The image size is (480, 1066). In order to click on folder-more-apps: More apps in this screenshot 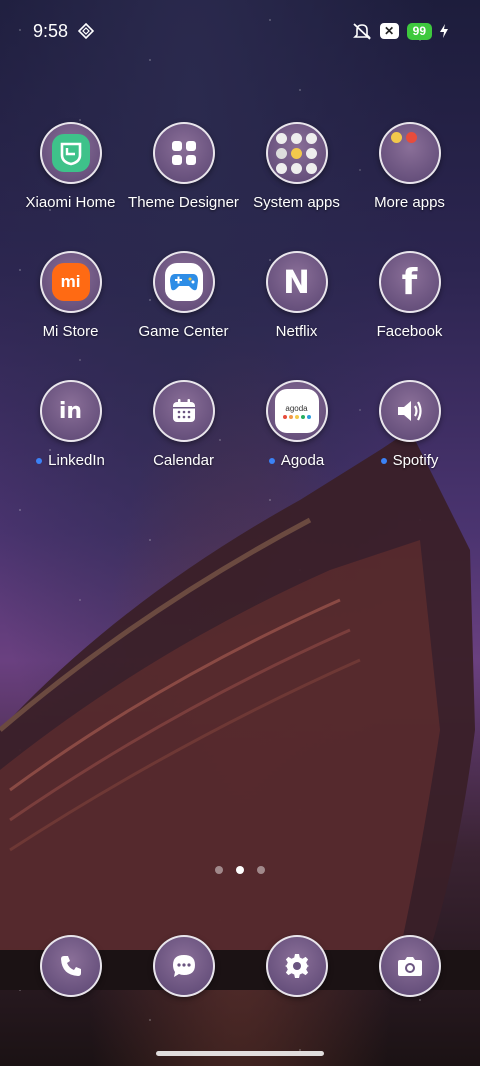, I will do `click(409, 166)`.